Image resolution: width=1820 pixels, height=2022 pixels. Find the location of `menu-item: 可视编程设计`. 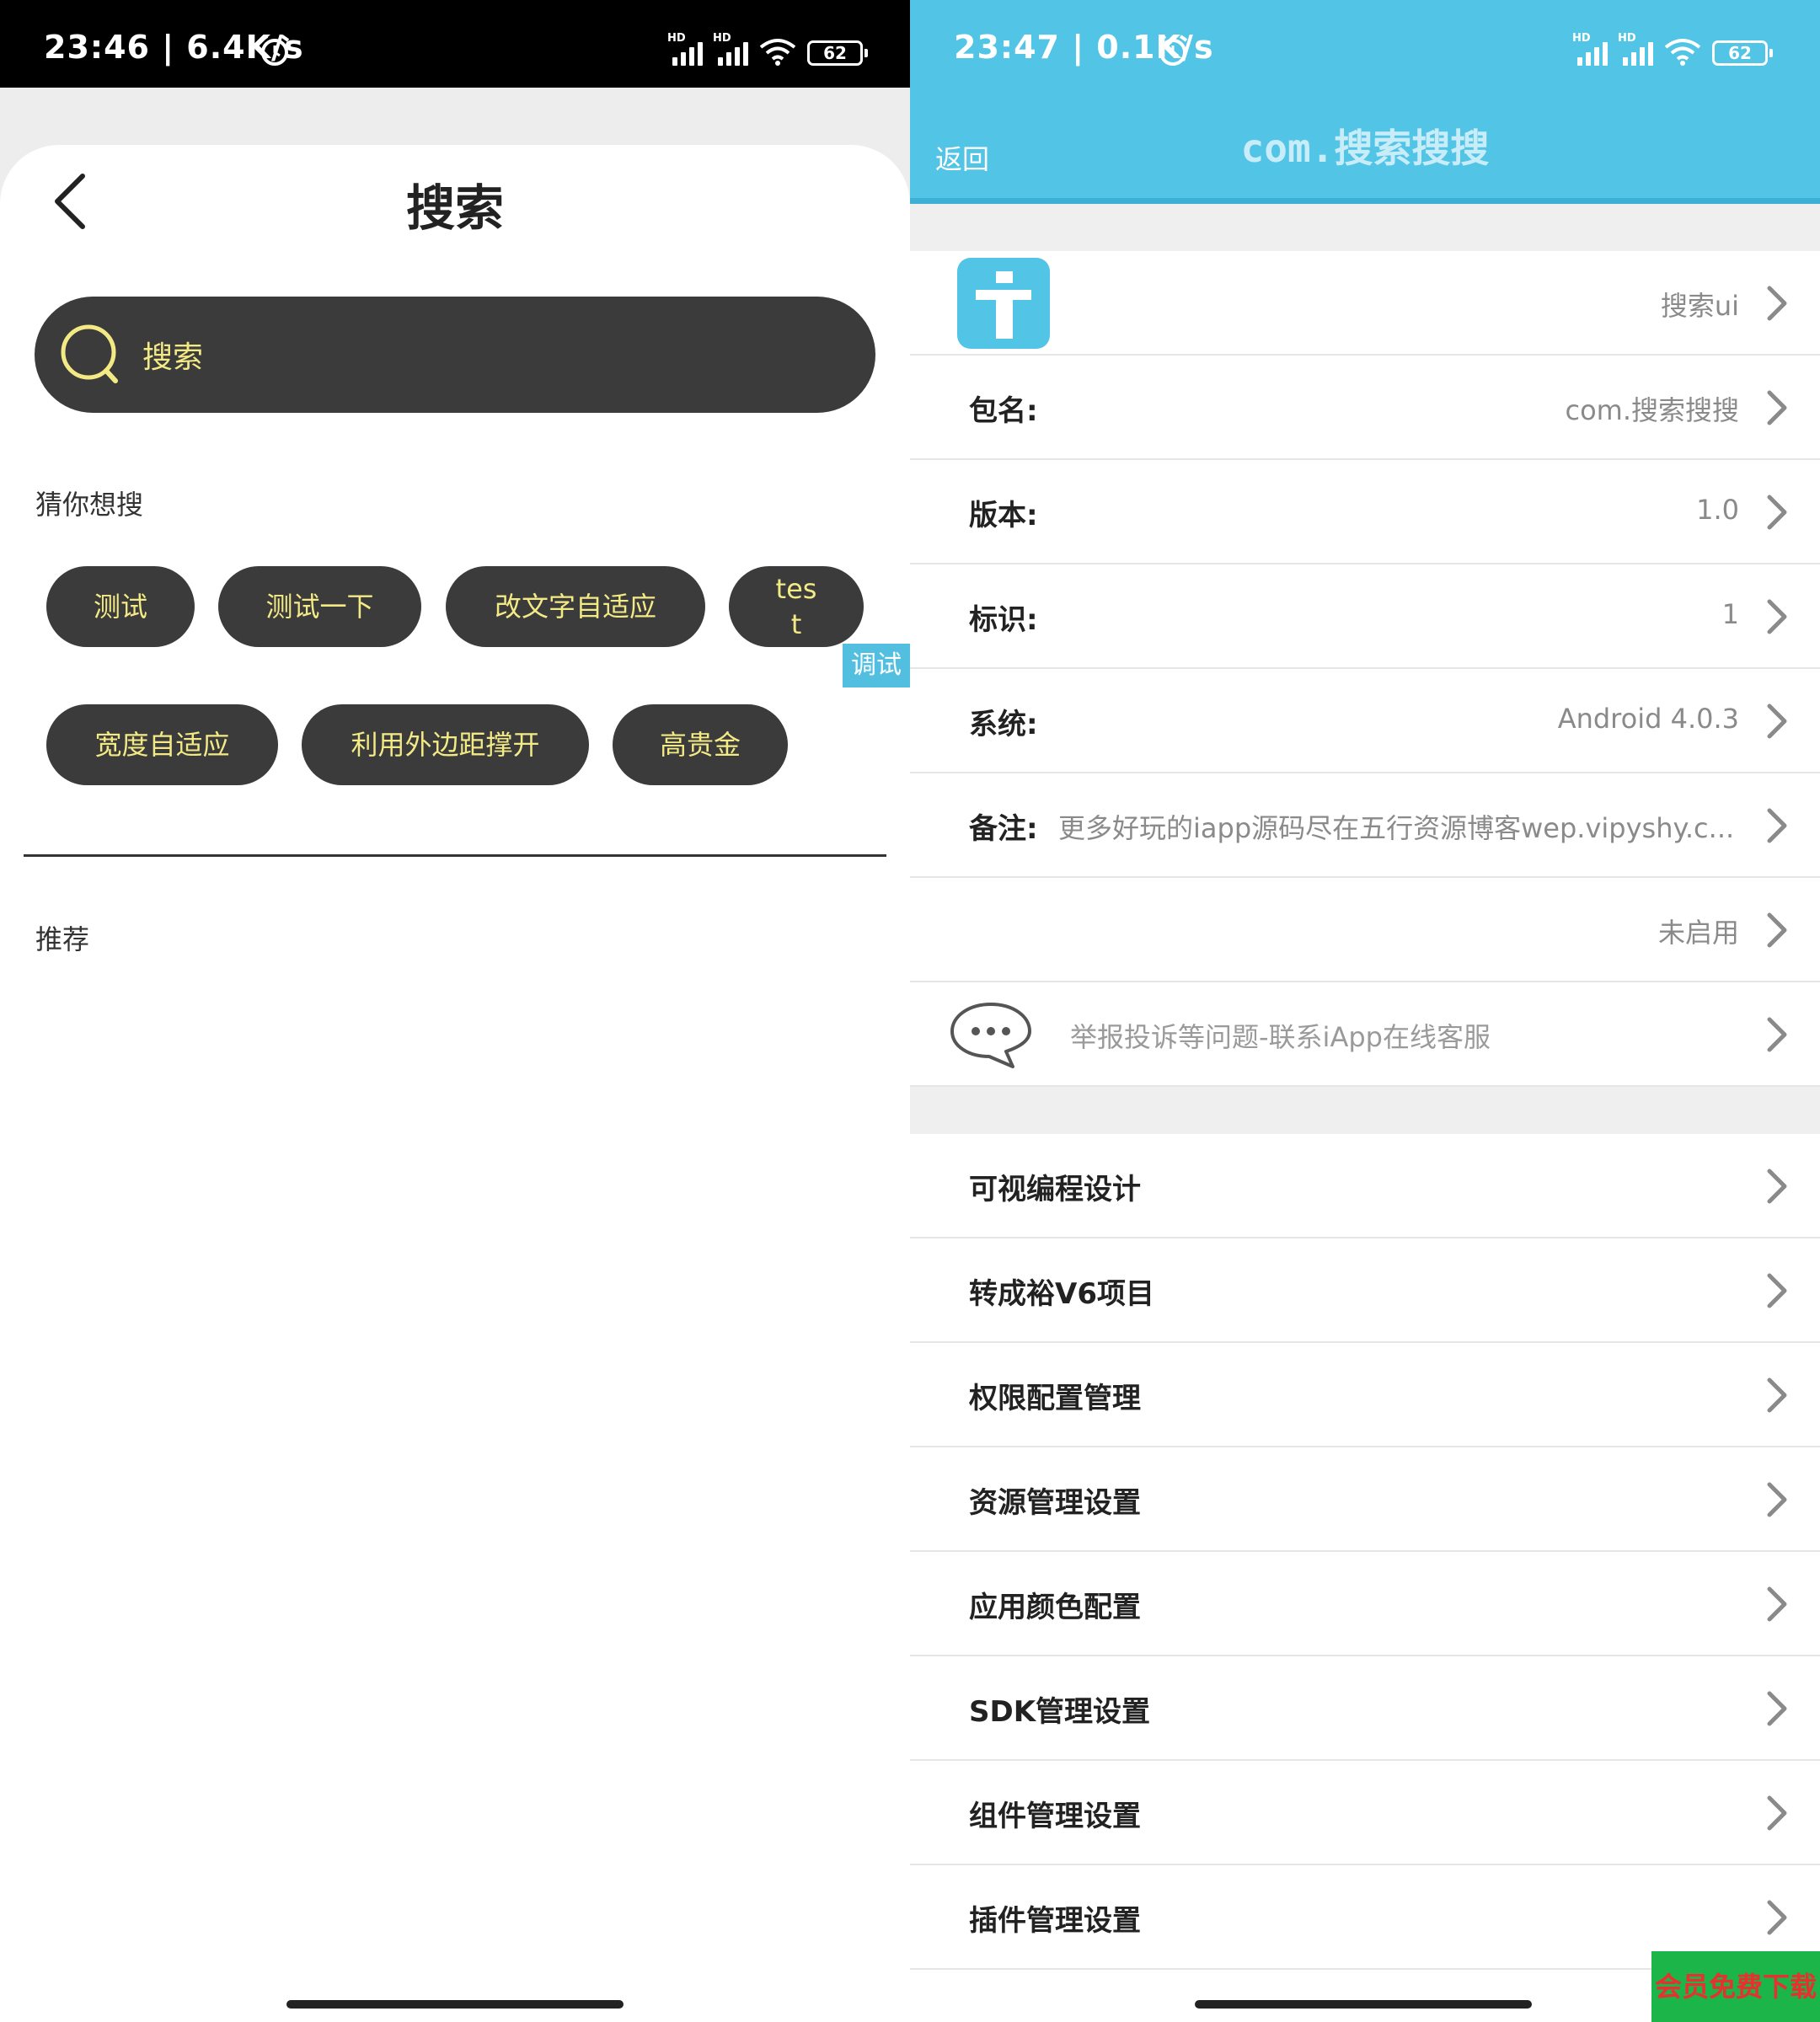

menu-item: 可视编程设计 is located at coordinates (1365, 1186).